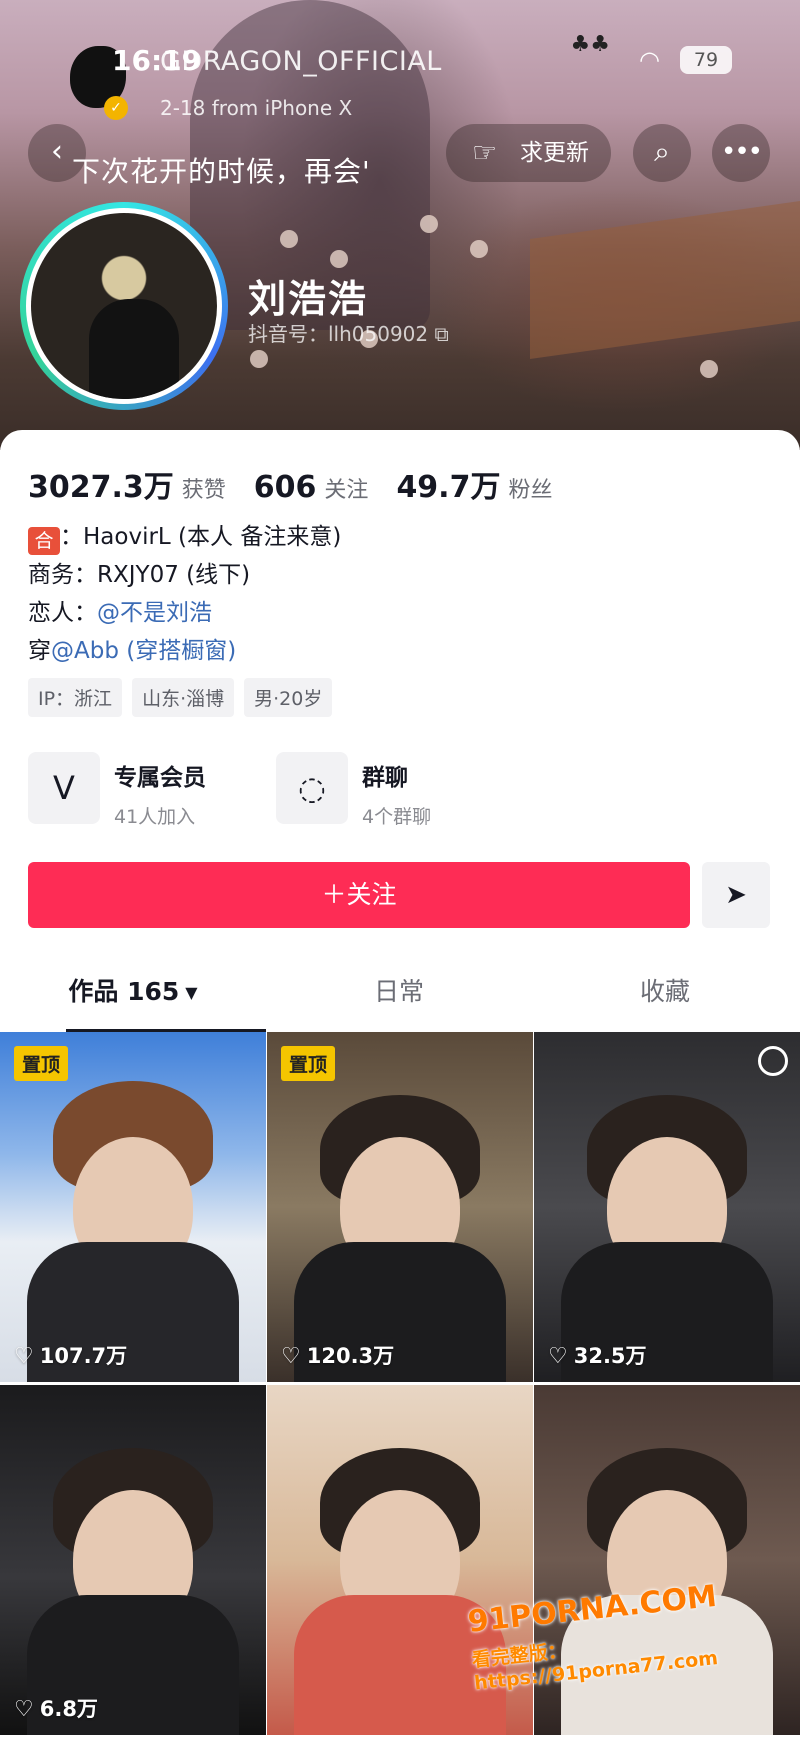 The width and height of the screenshot is (800, 1741). What do you see at coordinates (485, 152) in the screenshot?
I see `pointing-hand-icon: ☞` at bounding box center [485, 152].